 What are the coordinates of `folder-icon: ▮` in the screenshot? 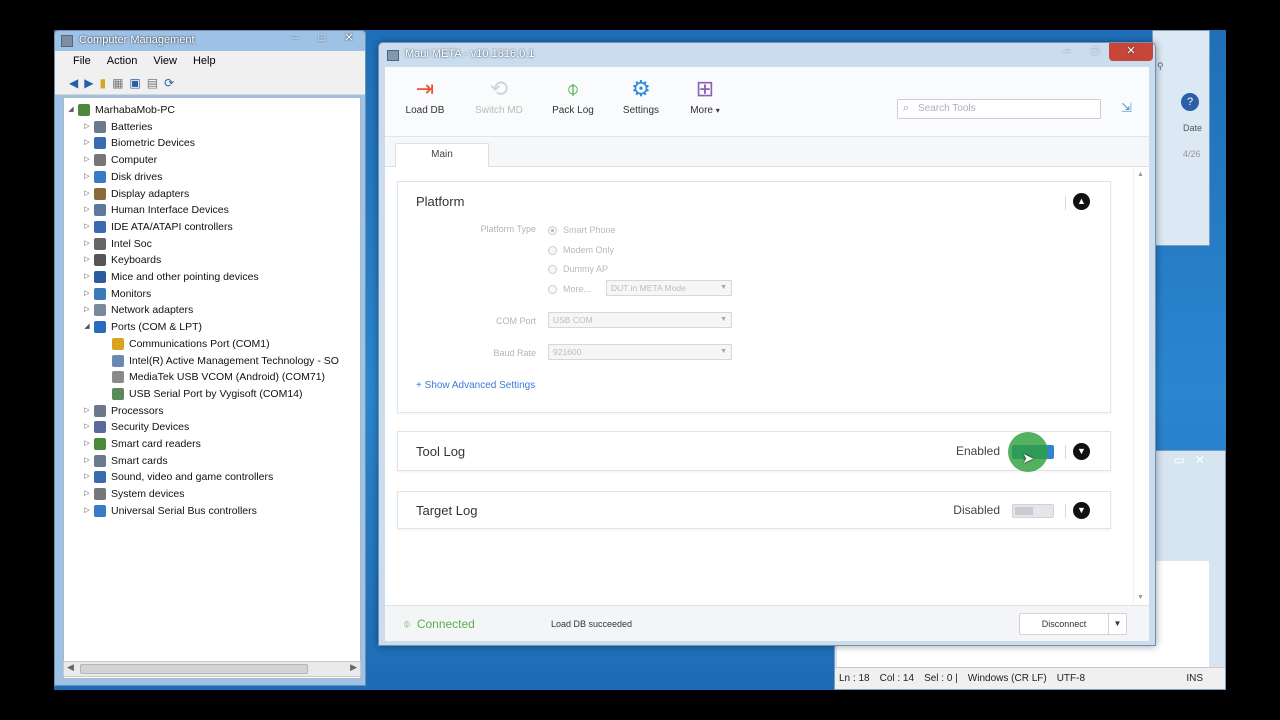 It's located at (102, 83).